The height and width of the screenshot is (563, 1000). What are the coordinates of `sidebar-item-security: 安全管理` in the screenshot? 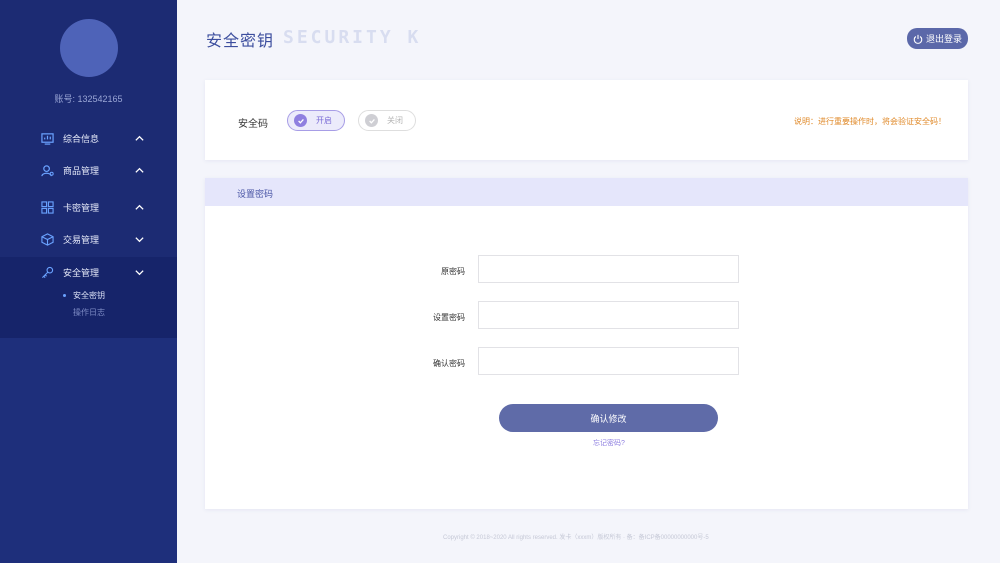 It's located at (88, 272).